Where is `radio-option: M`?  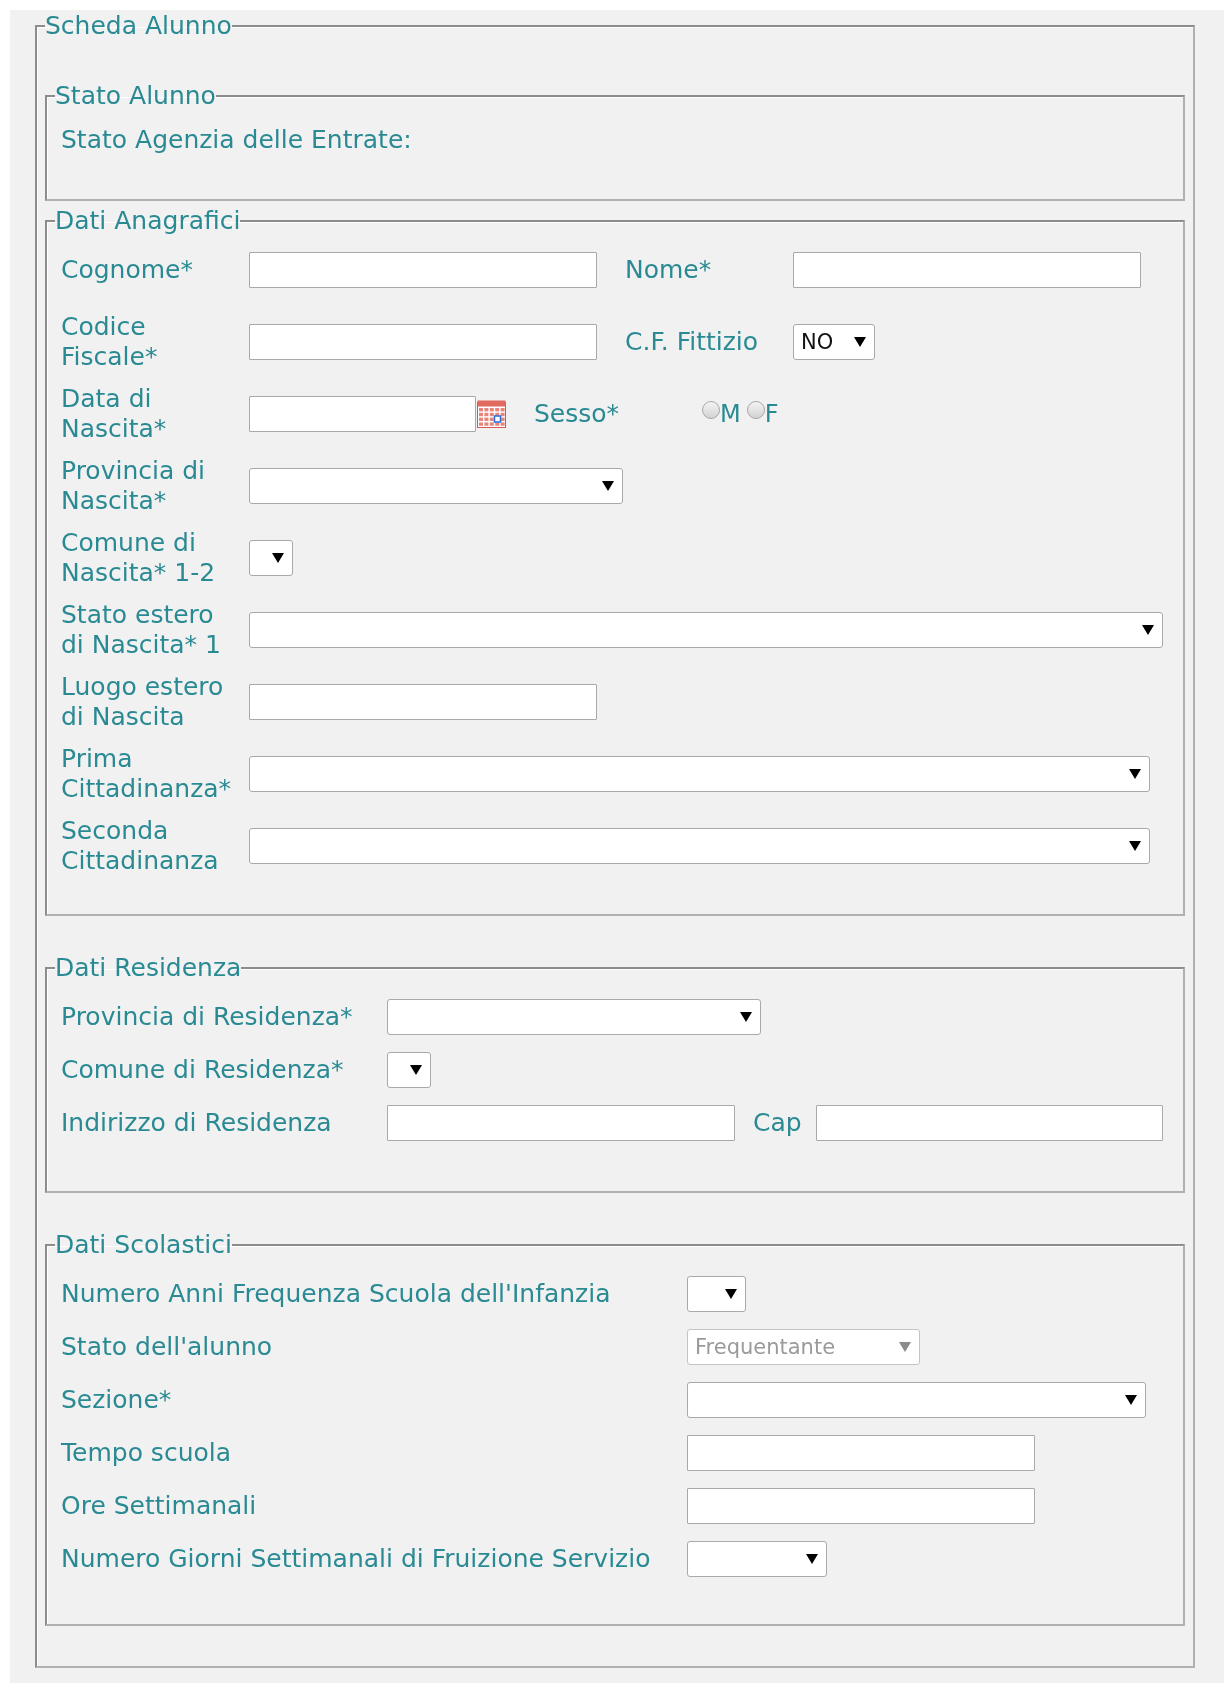
radio-option: M is located at coordinates (721, 414).